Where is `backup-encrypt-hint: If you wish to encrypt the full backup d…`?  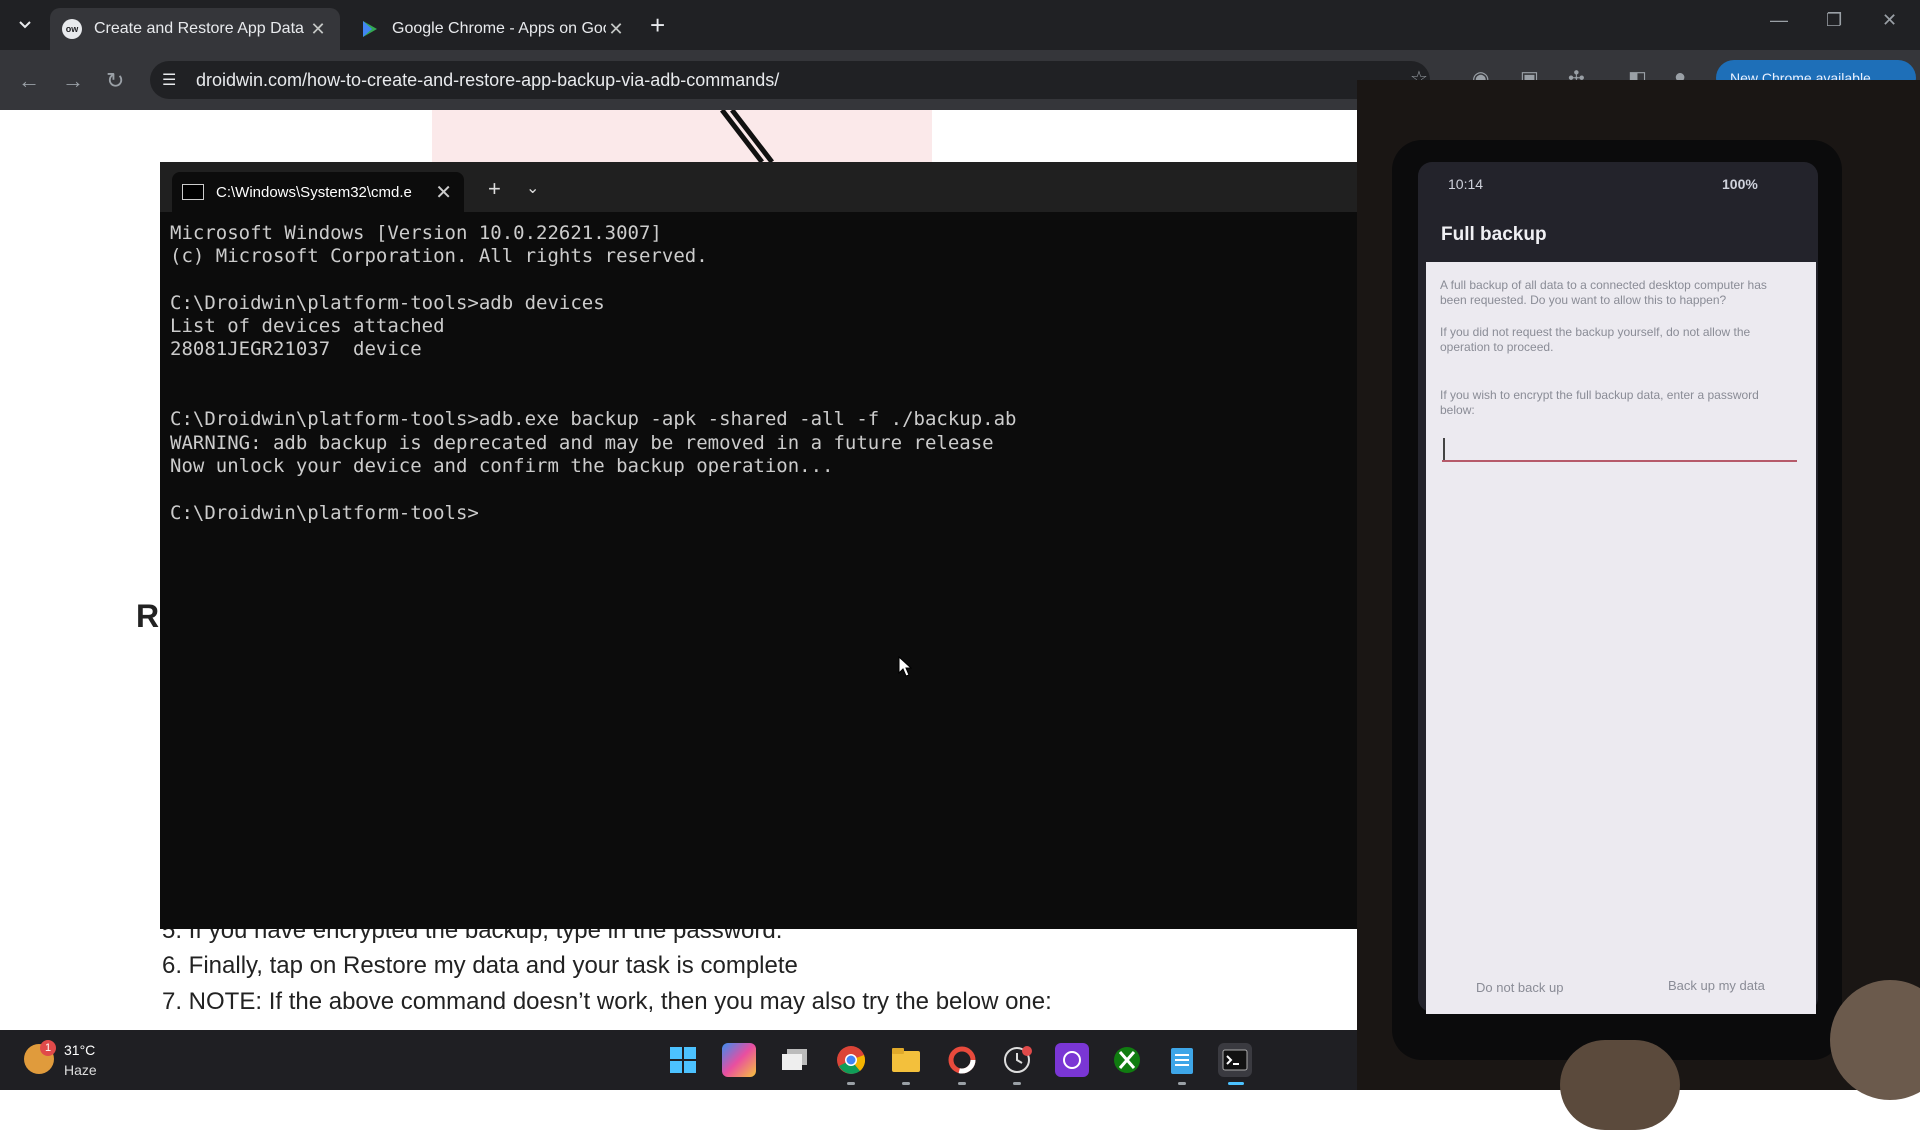
backup-encrypt-hint: If you wish to encrypt the full backup d… is located at coordinates (1599, 402).